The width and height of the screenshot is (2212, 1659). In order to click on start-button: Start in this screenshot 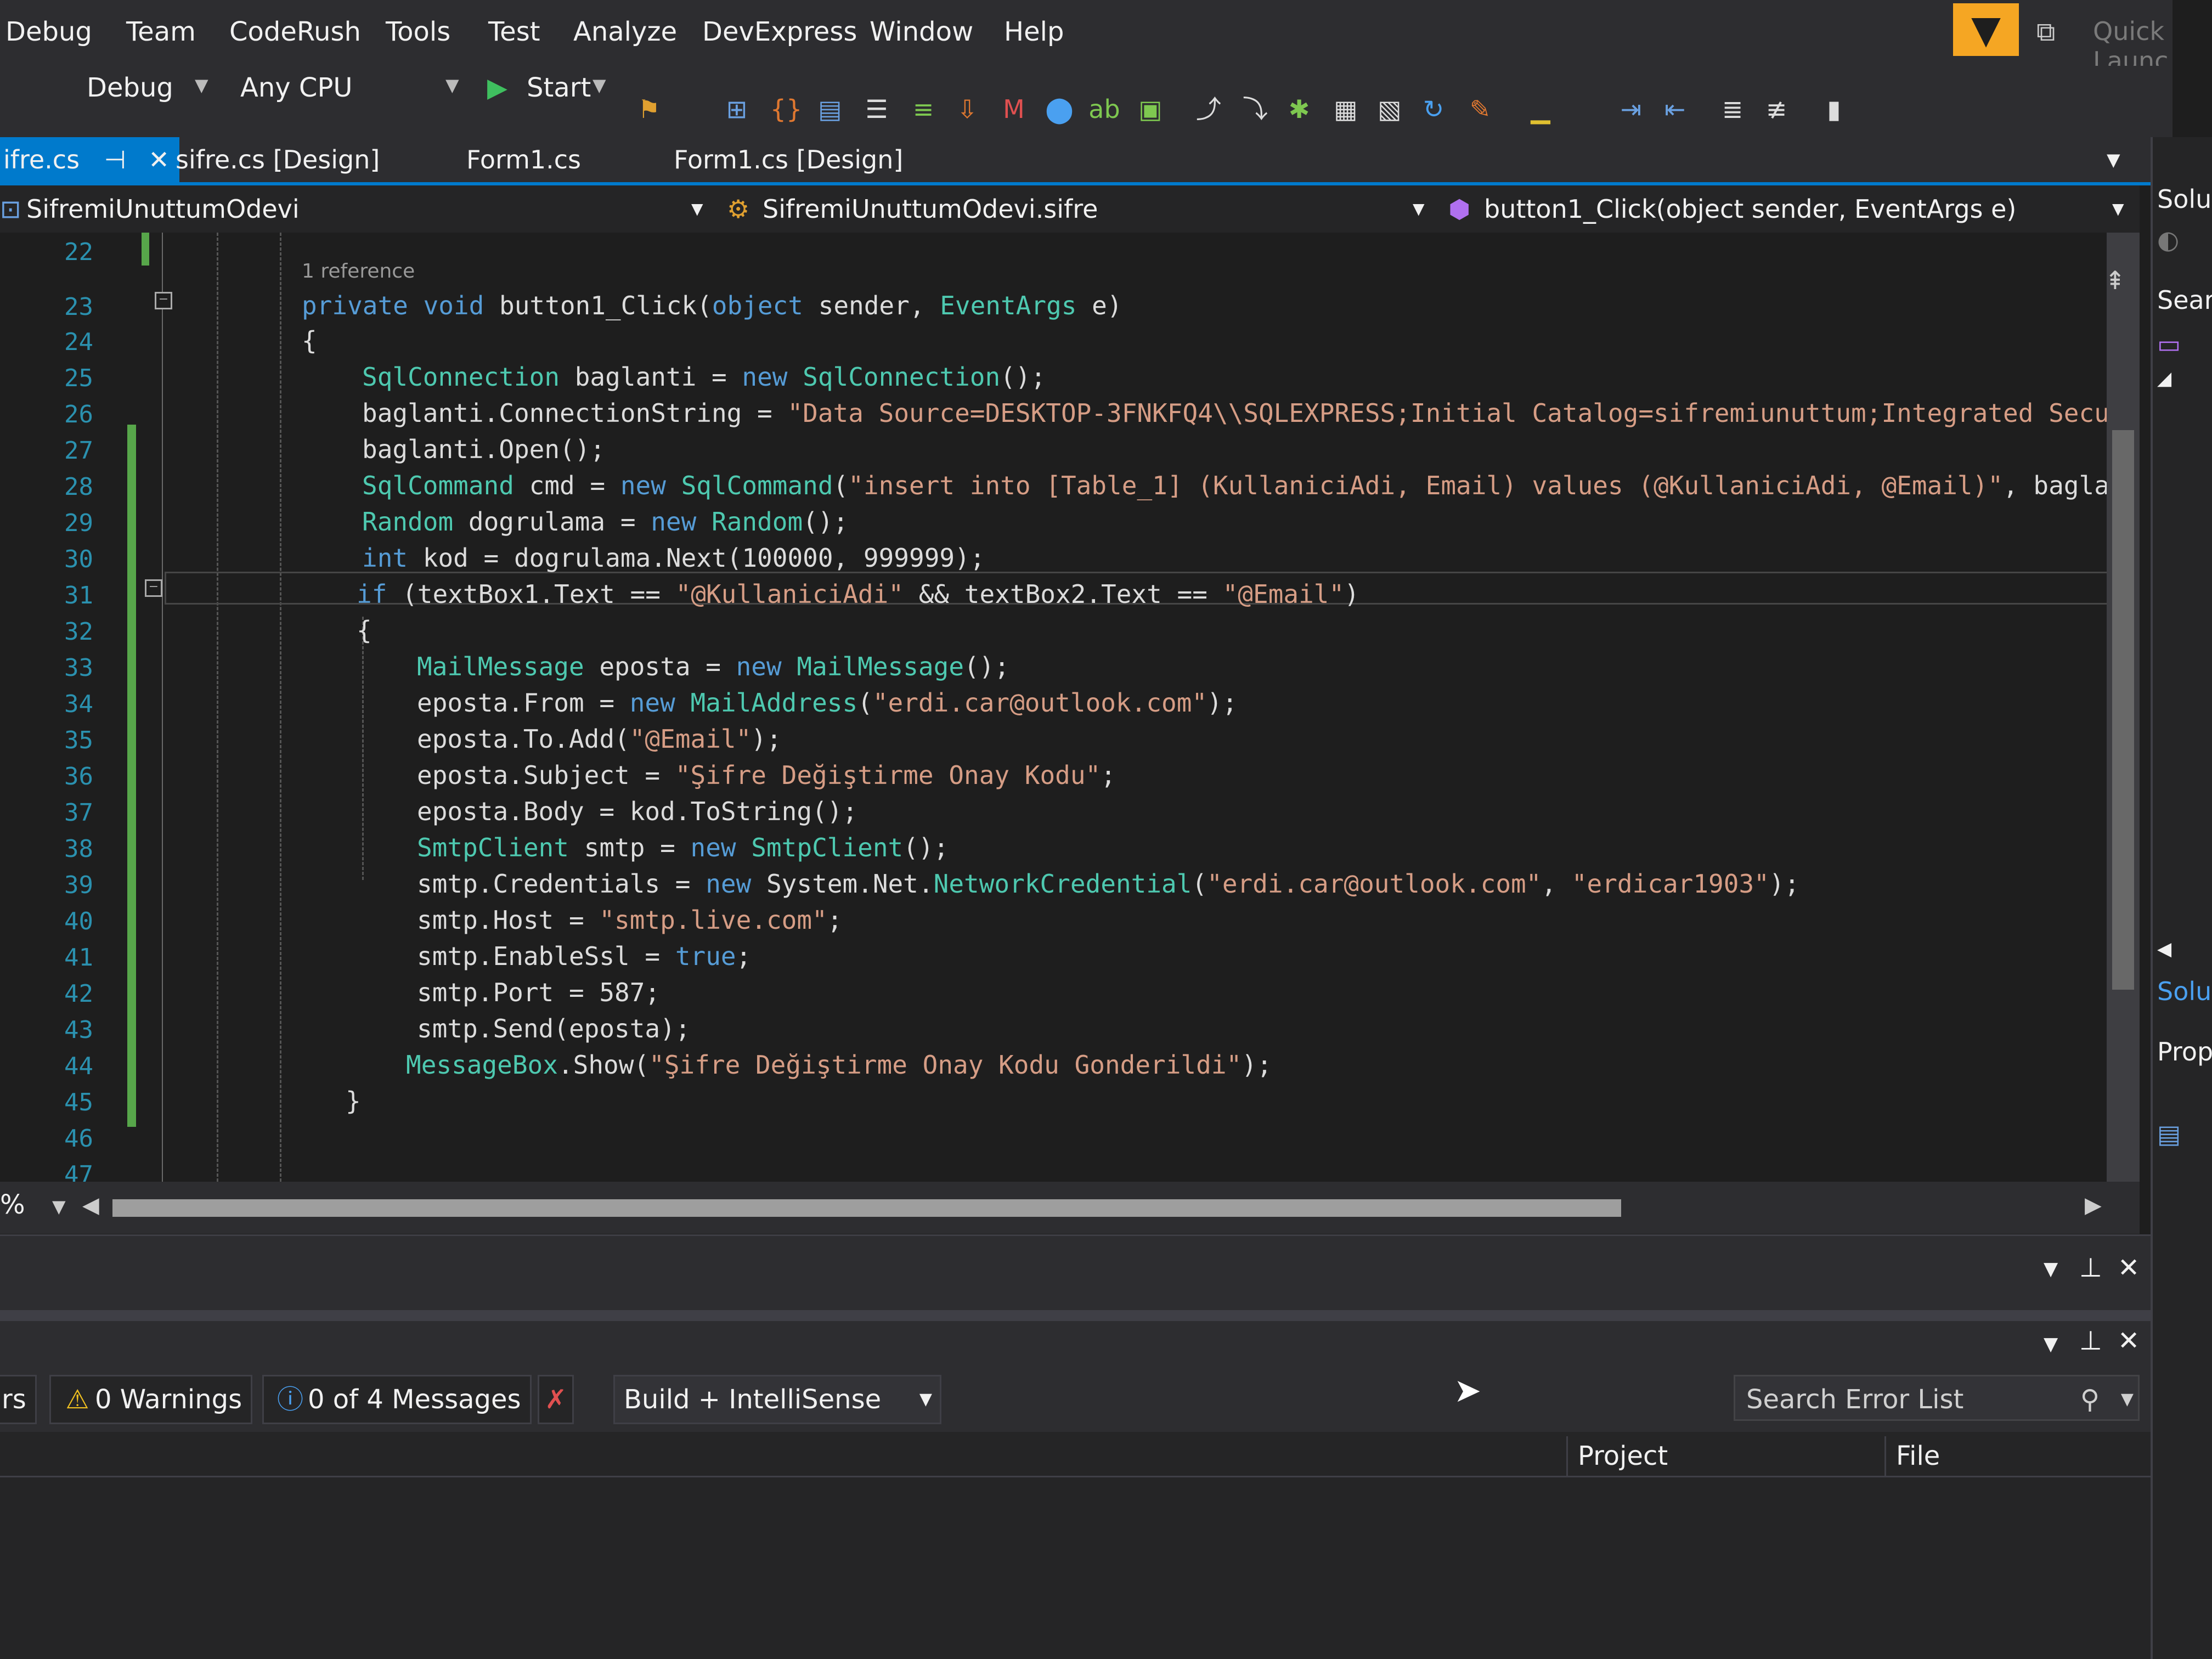, I will do `click(559, 87)`.